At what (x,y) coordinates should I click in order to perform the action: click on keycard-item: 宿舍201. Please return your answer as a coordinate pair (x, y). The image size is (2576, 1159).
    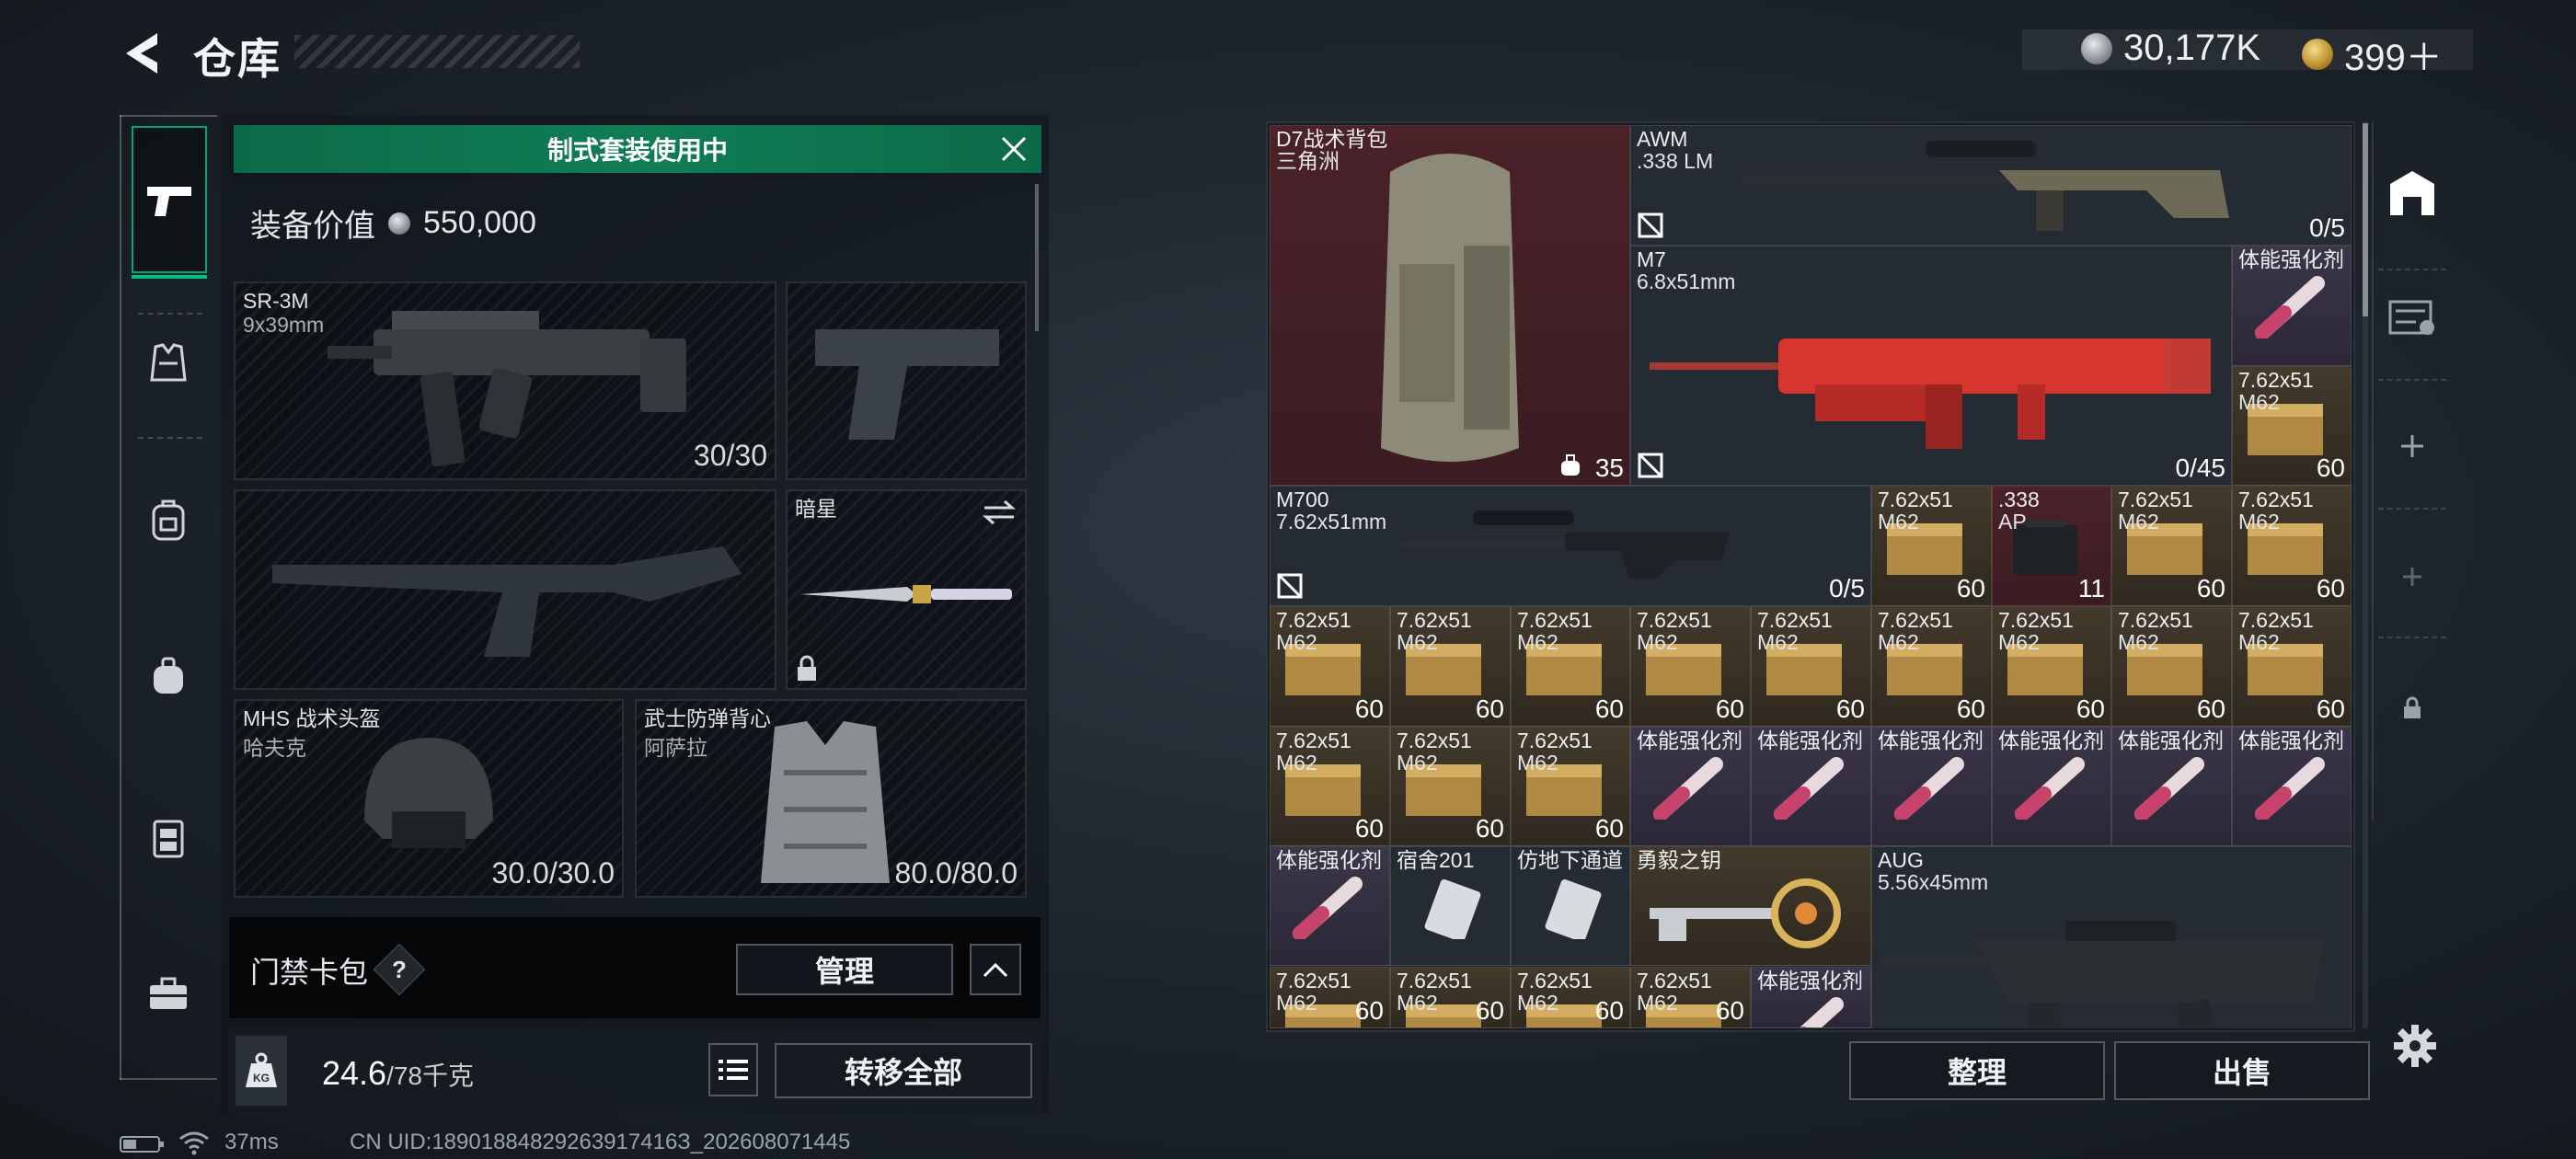
    Looking at the image, I should click on (1450, 906).